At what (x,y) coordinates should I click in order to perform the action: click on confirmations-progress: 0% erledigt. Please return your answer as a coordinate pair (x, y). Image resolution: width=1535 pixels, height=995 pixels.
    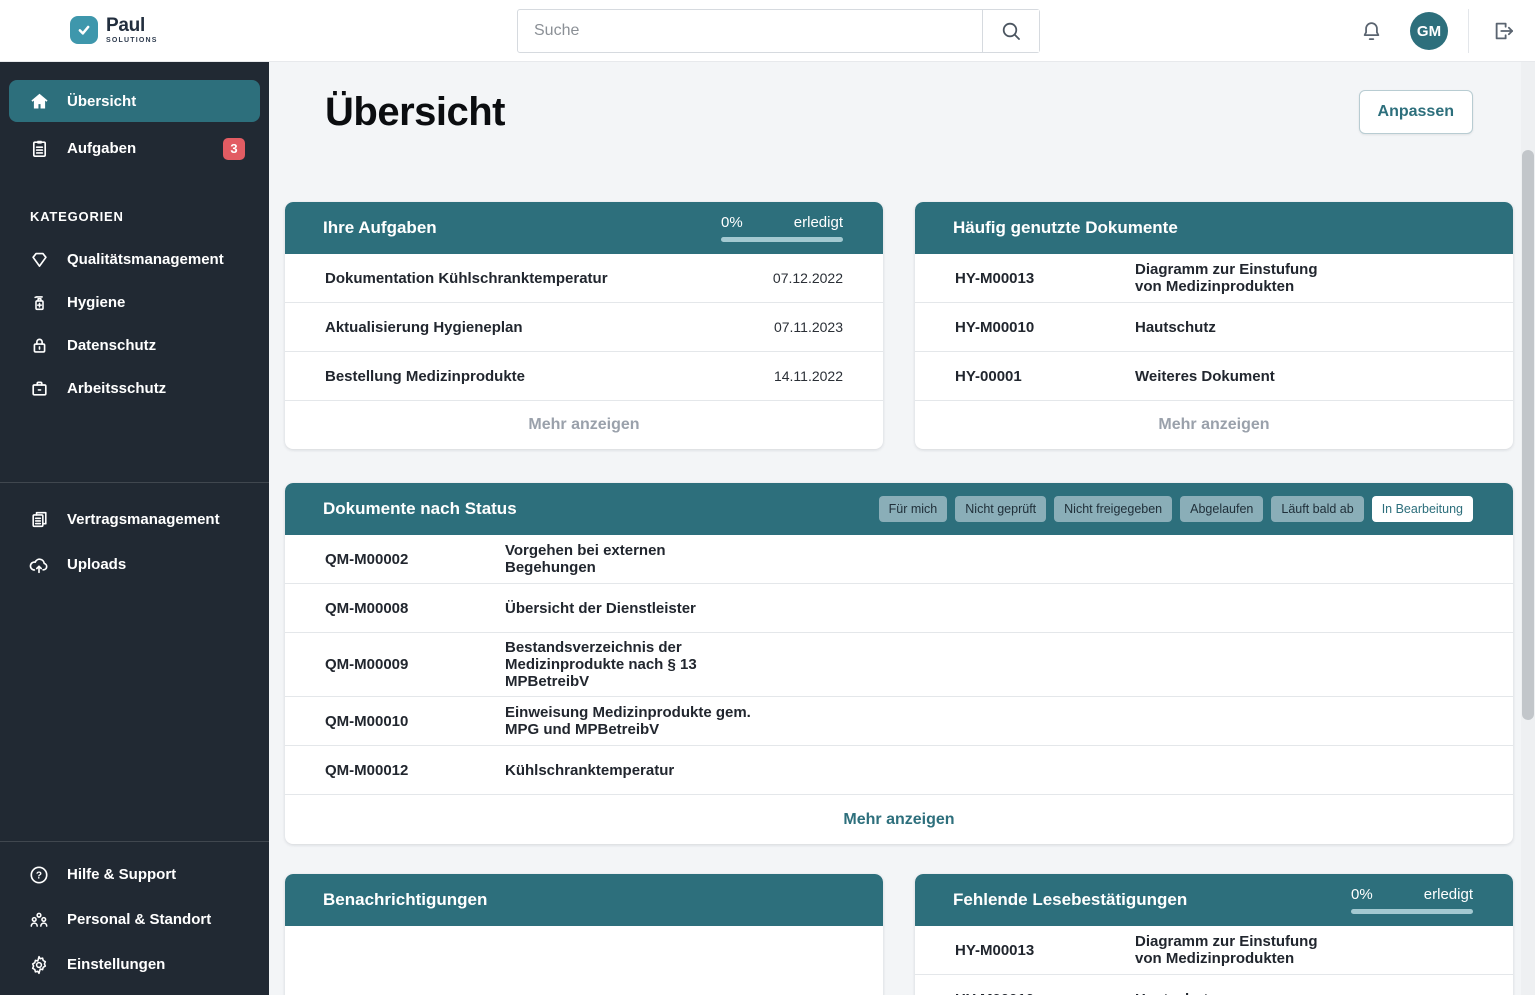
    Looking at the image, I should click on (1412, 900).